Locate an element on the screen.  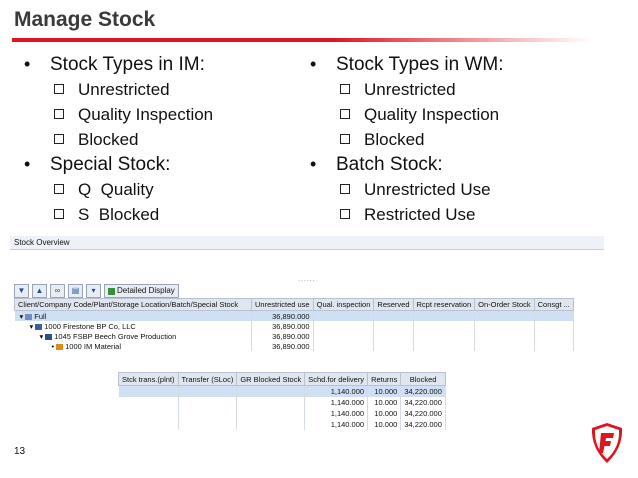
column-header: Unrestricted use is located at coordinates (282, 304).